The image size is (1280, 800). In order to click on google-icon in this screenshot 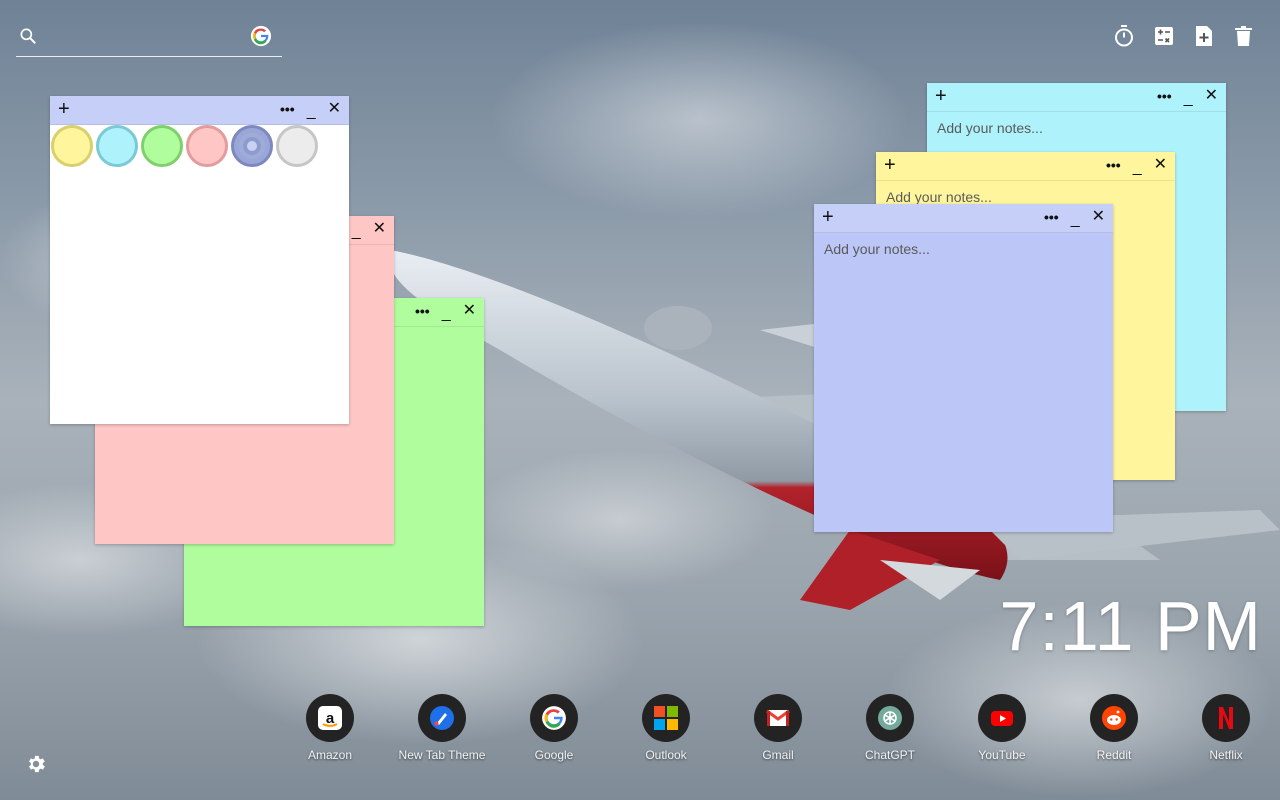, I will do `click(554, 718)`.